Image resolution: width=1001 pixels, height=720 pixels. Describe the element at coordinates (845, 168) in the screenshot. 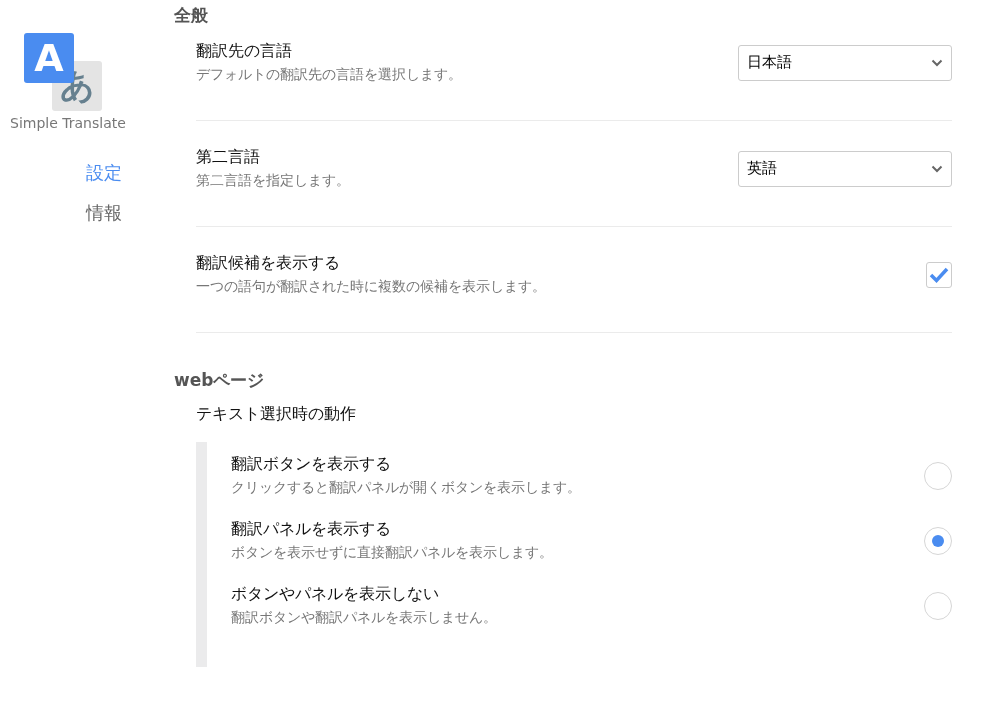

I see `language-dropdown: 英語` at that location.